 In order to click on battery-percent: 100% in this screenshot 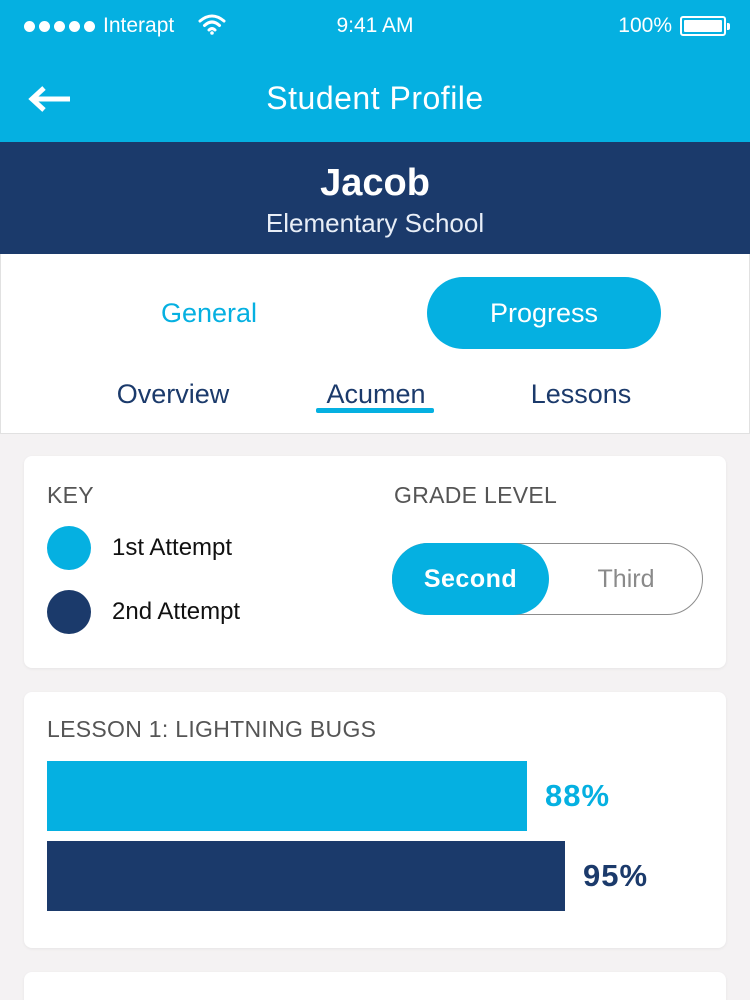, I will do `click(645, 25)`.